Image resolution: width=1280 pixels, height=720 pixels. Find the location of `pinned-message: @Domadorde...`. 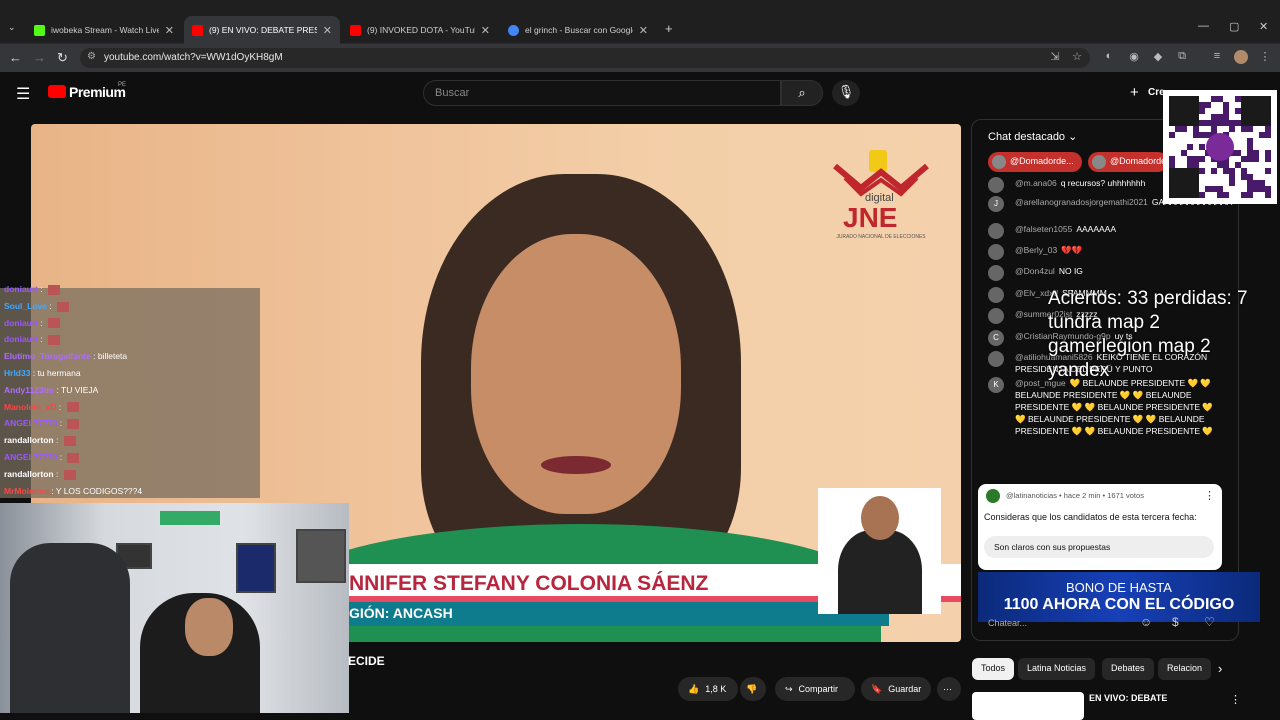

pinned-message: @Domadorde... is located at coordinates (1035, 162).